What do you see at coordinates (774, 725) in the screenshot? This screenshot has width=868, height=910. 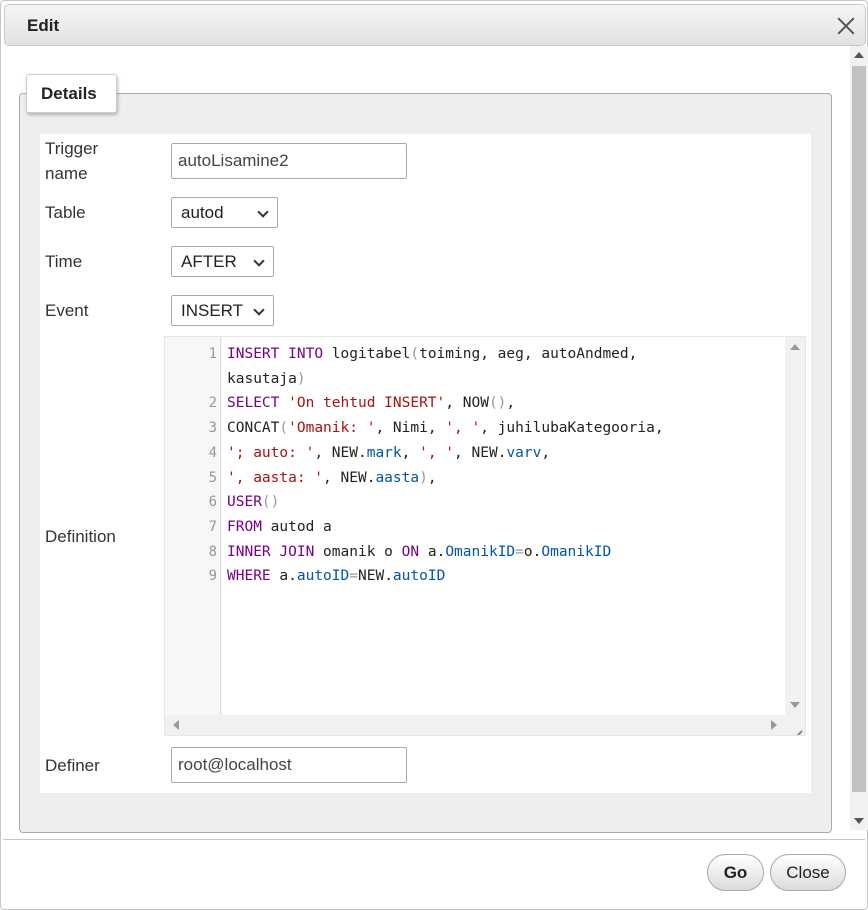 I see `scroll-right-arrow-icon` at bounding box center [774, 725].